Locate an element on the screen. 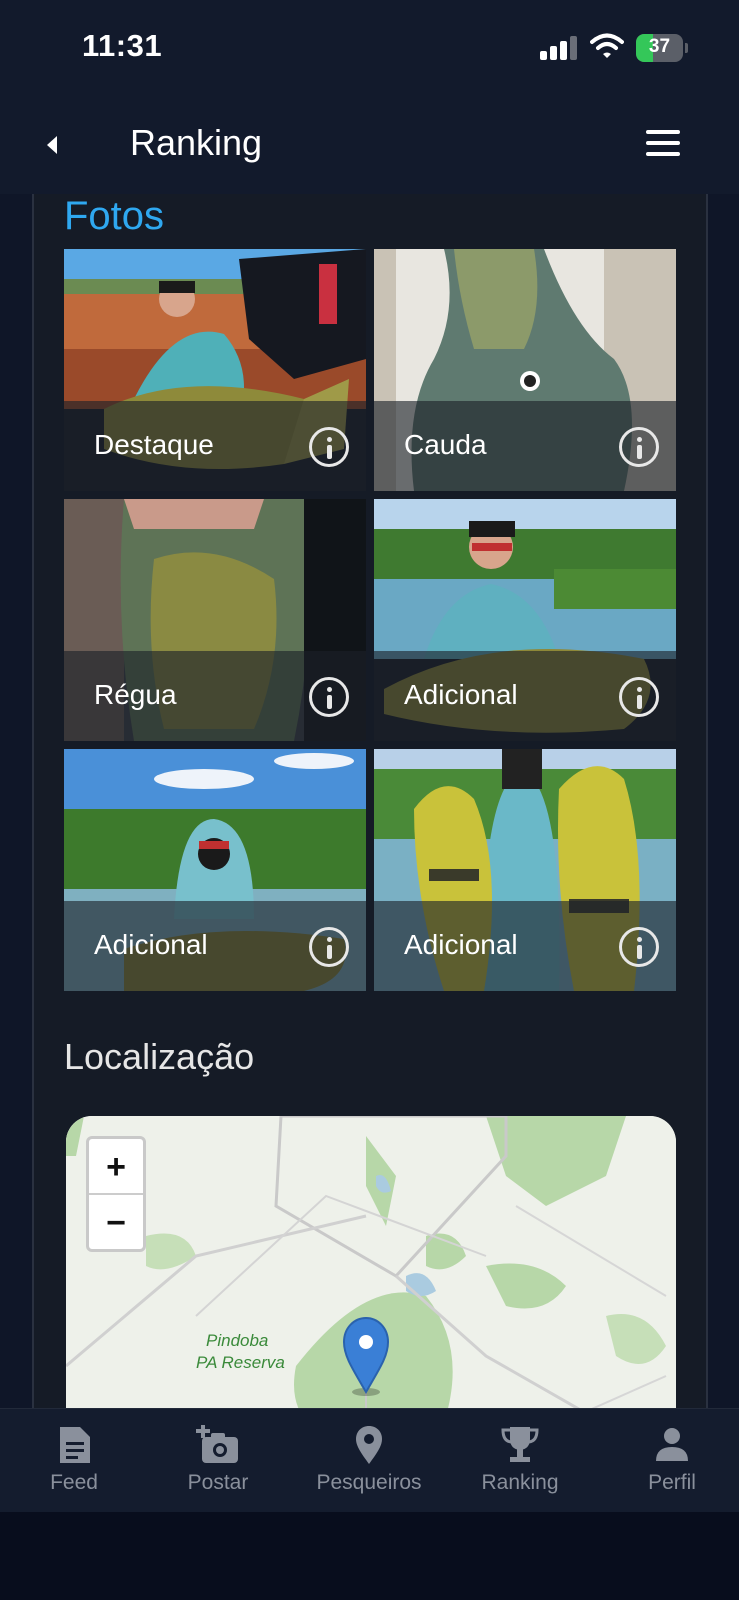 This screenshot has height=1600, width=739. photo-label: Cauda is located at coordinates (445, 444).